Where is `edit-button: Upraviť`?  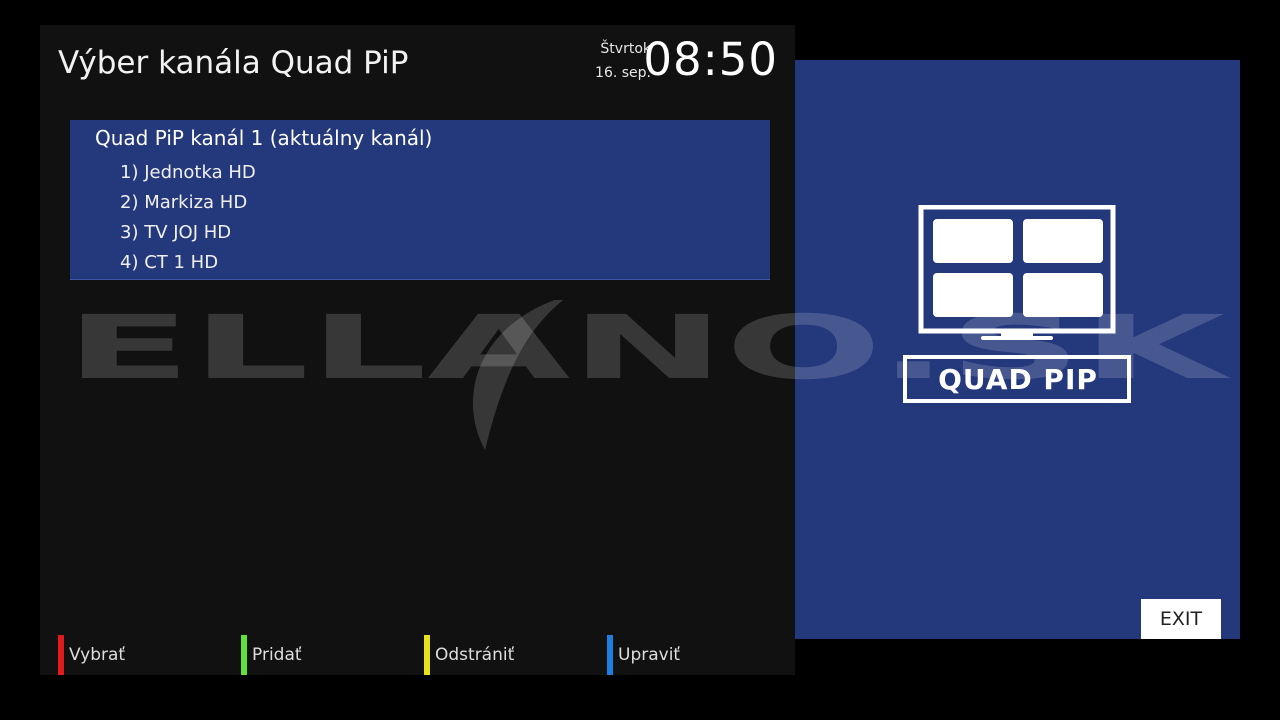 edit-button: Upraviť is located at coordinates (643, 655).